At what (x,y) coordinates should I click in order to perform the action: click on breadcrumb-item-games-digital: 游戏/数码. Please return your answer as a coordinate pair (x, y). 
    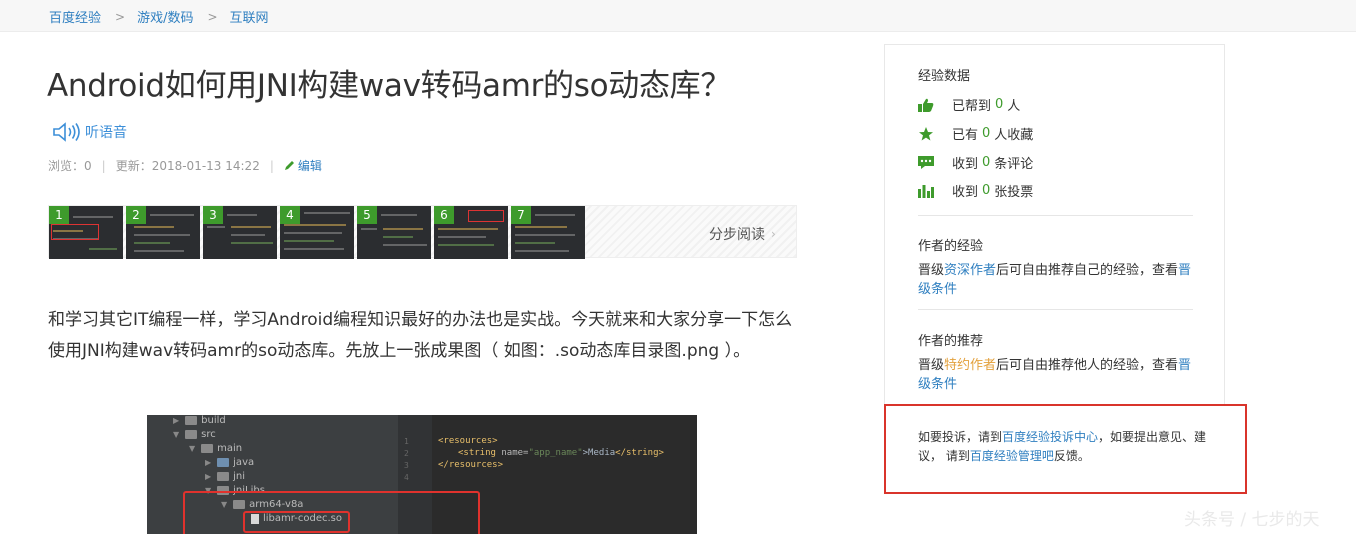
    Looking at the image, I should click on (165, 16).